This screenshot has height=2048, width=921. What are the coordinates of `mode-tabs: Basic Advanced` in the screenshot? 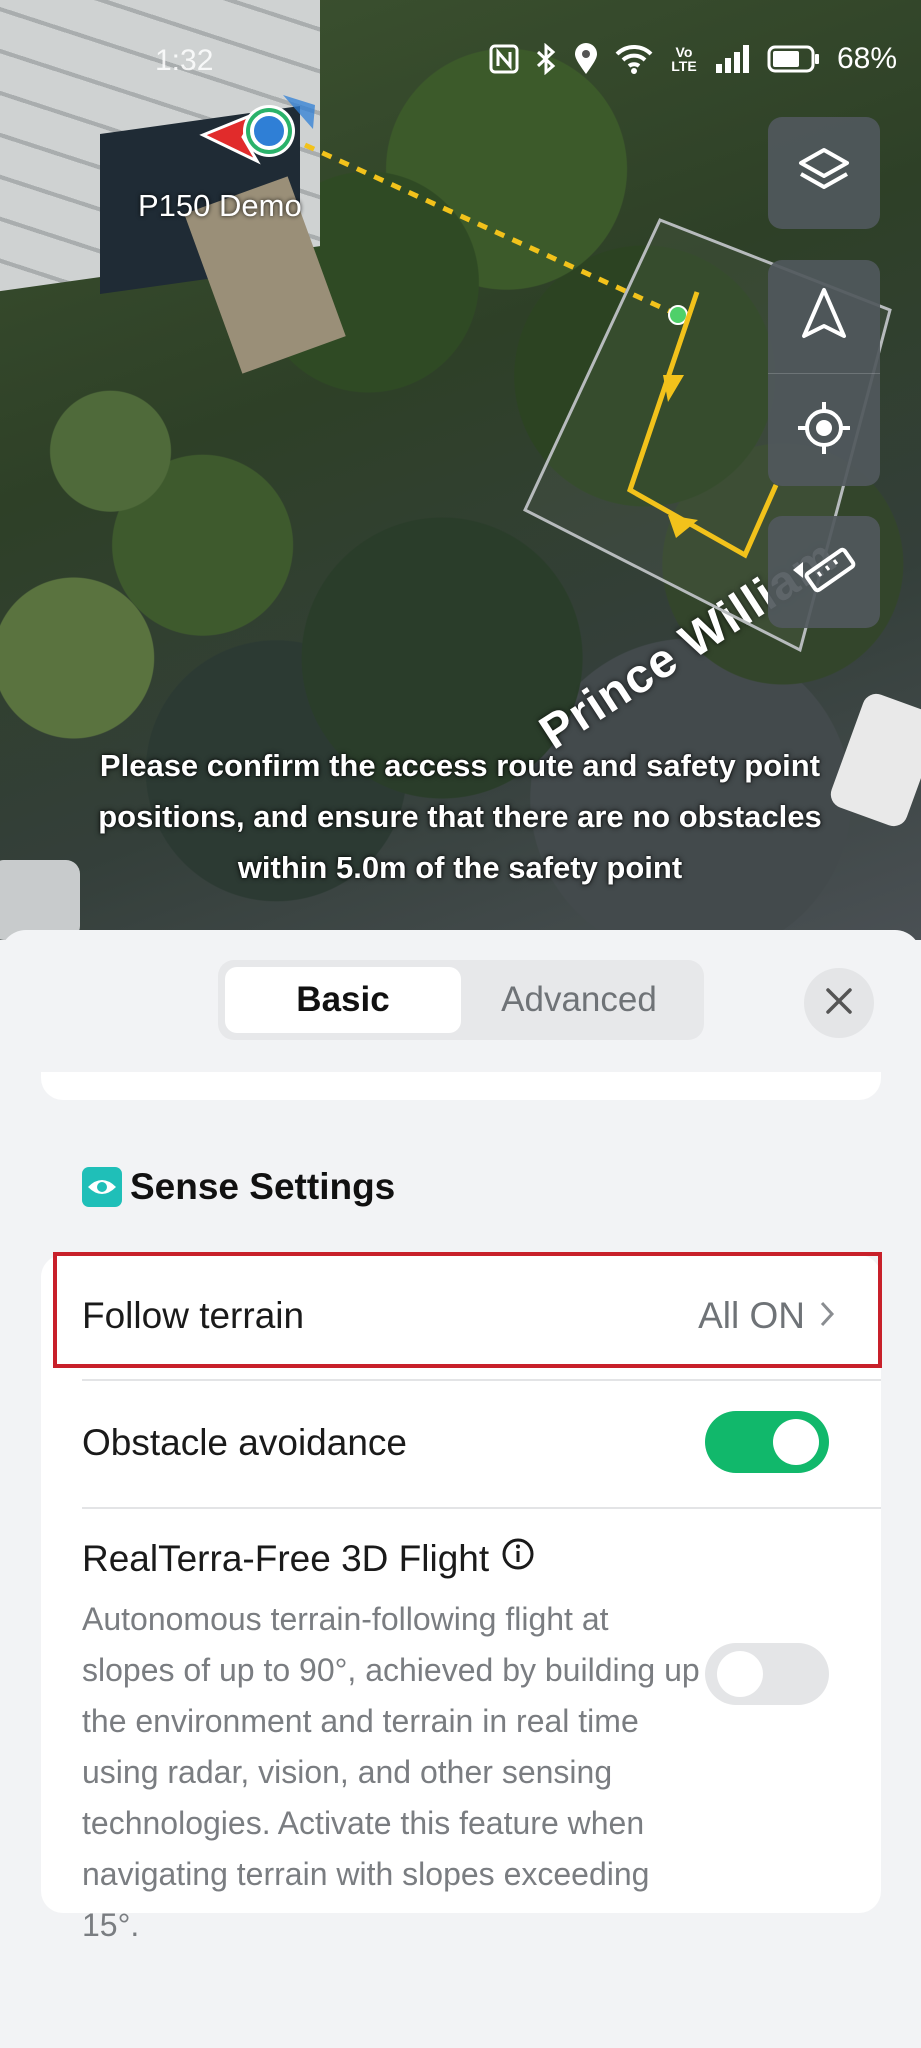 It's located at (461, 1000).